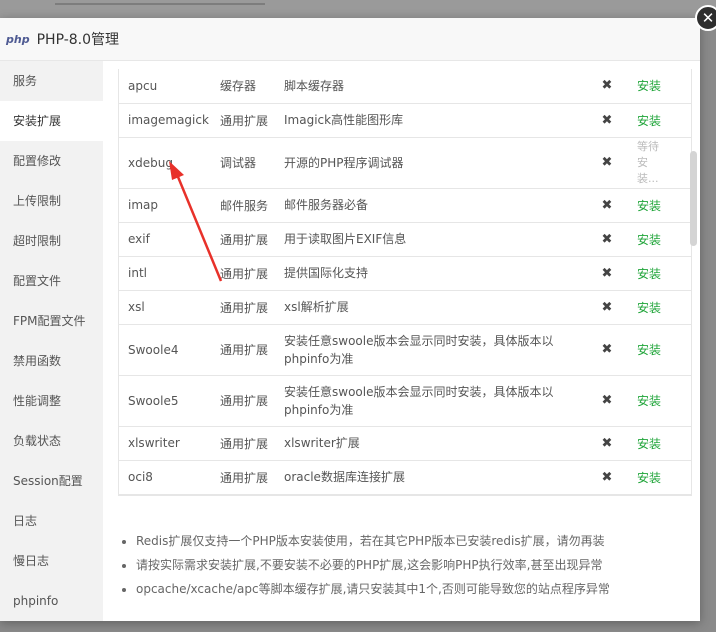 The height and width of the screenshot is (632, 716). Describe the element at coordinates (51, 601) in the screenshot. I see `sidebar-item: phpinfo` at that location.